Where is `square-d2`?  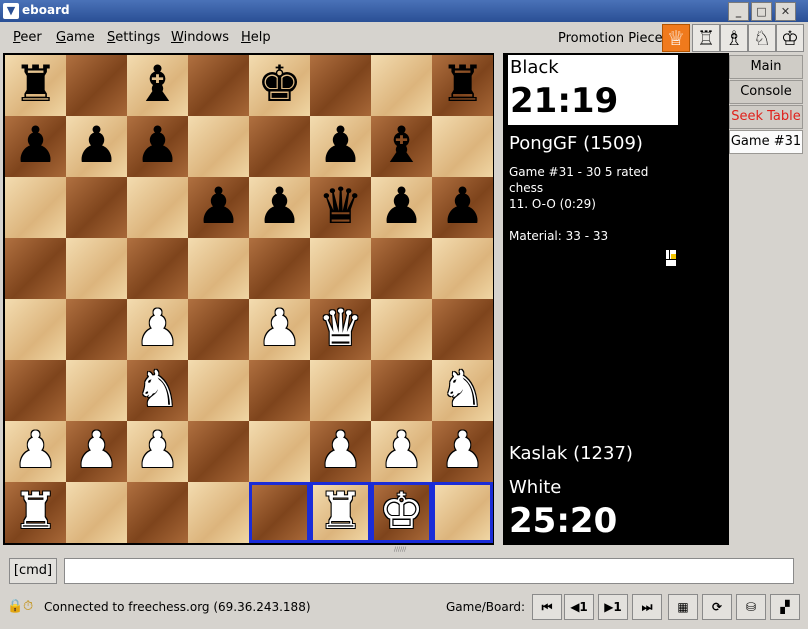
square-d2 is located at coordinates (218, 451).